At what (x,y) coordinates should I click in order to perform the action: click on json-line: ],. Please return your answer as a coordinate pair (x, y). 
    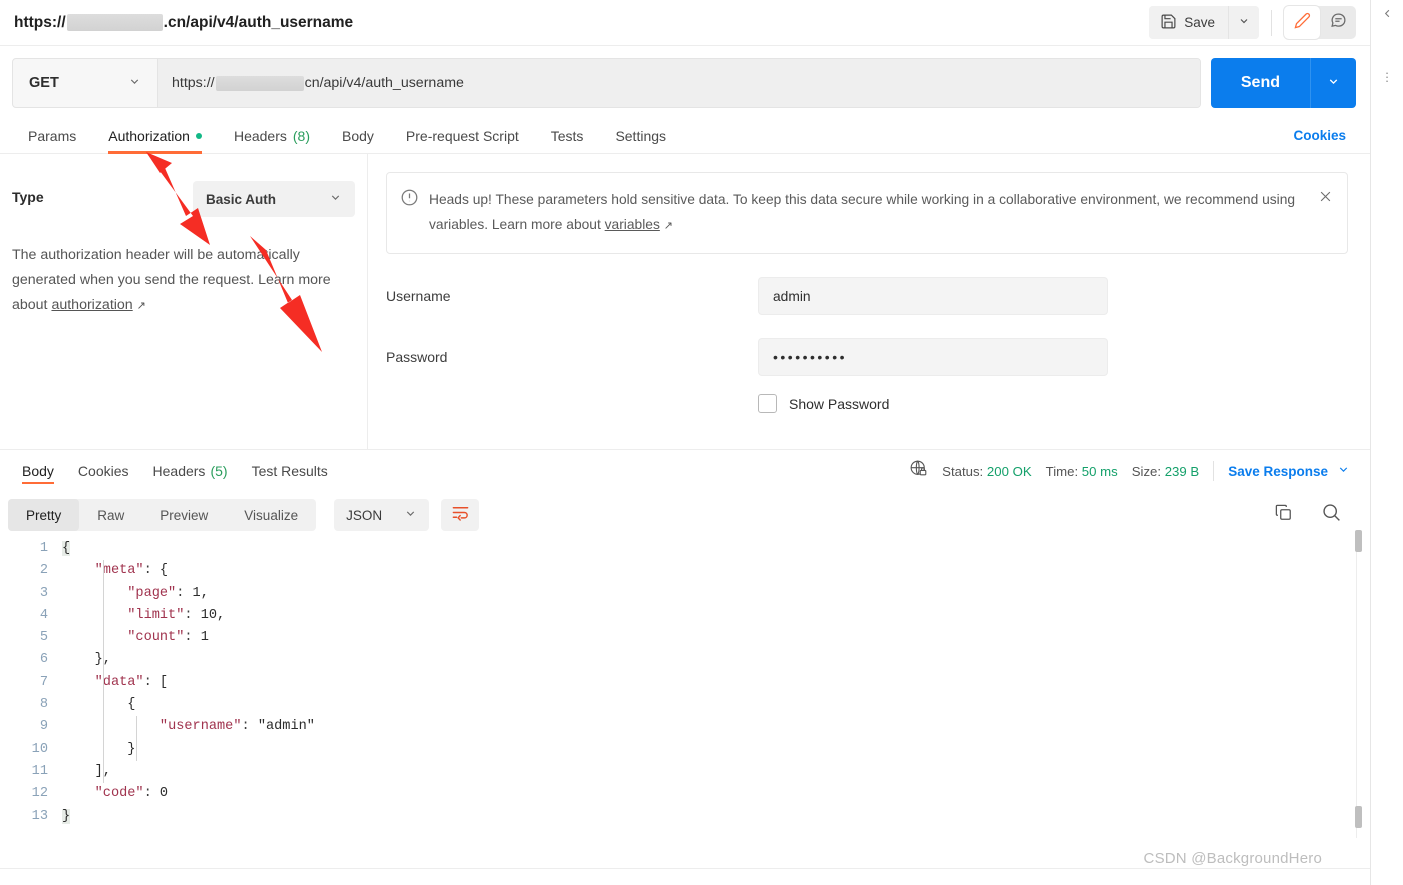
    Looking at the image, I should click on (86, 771).